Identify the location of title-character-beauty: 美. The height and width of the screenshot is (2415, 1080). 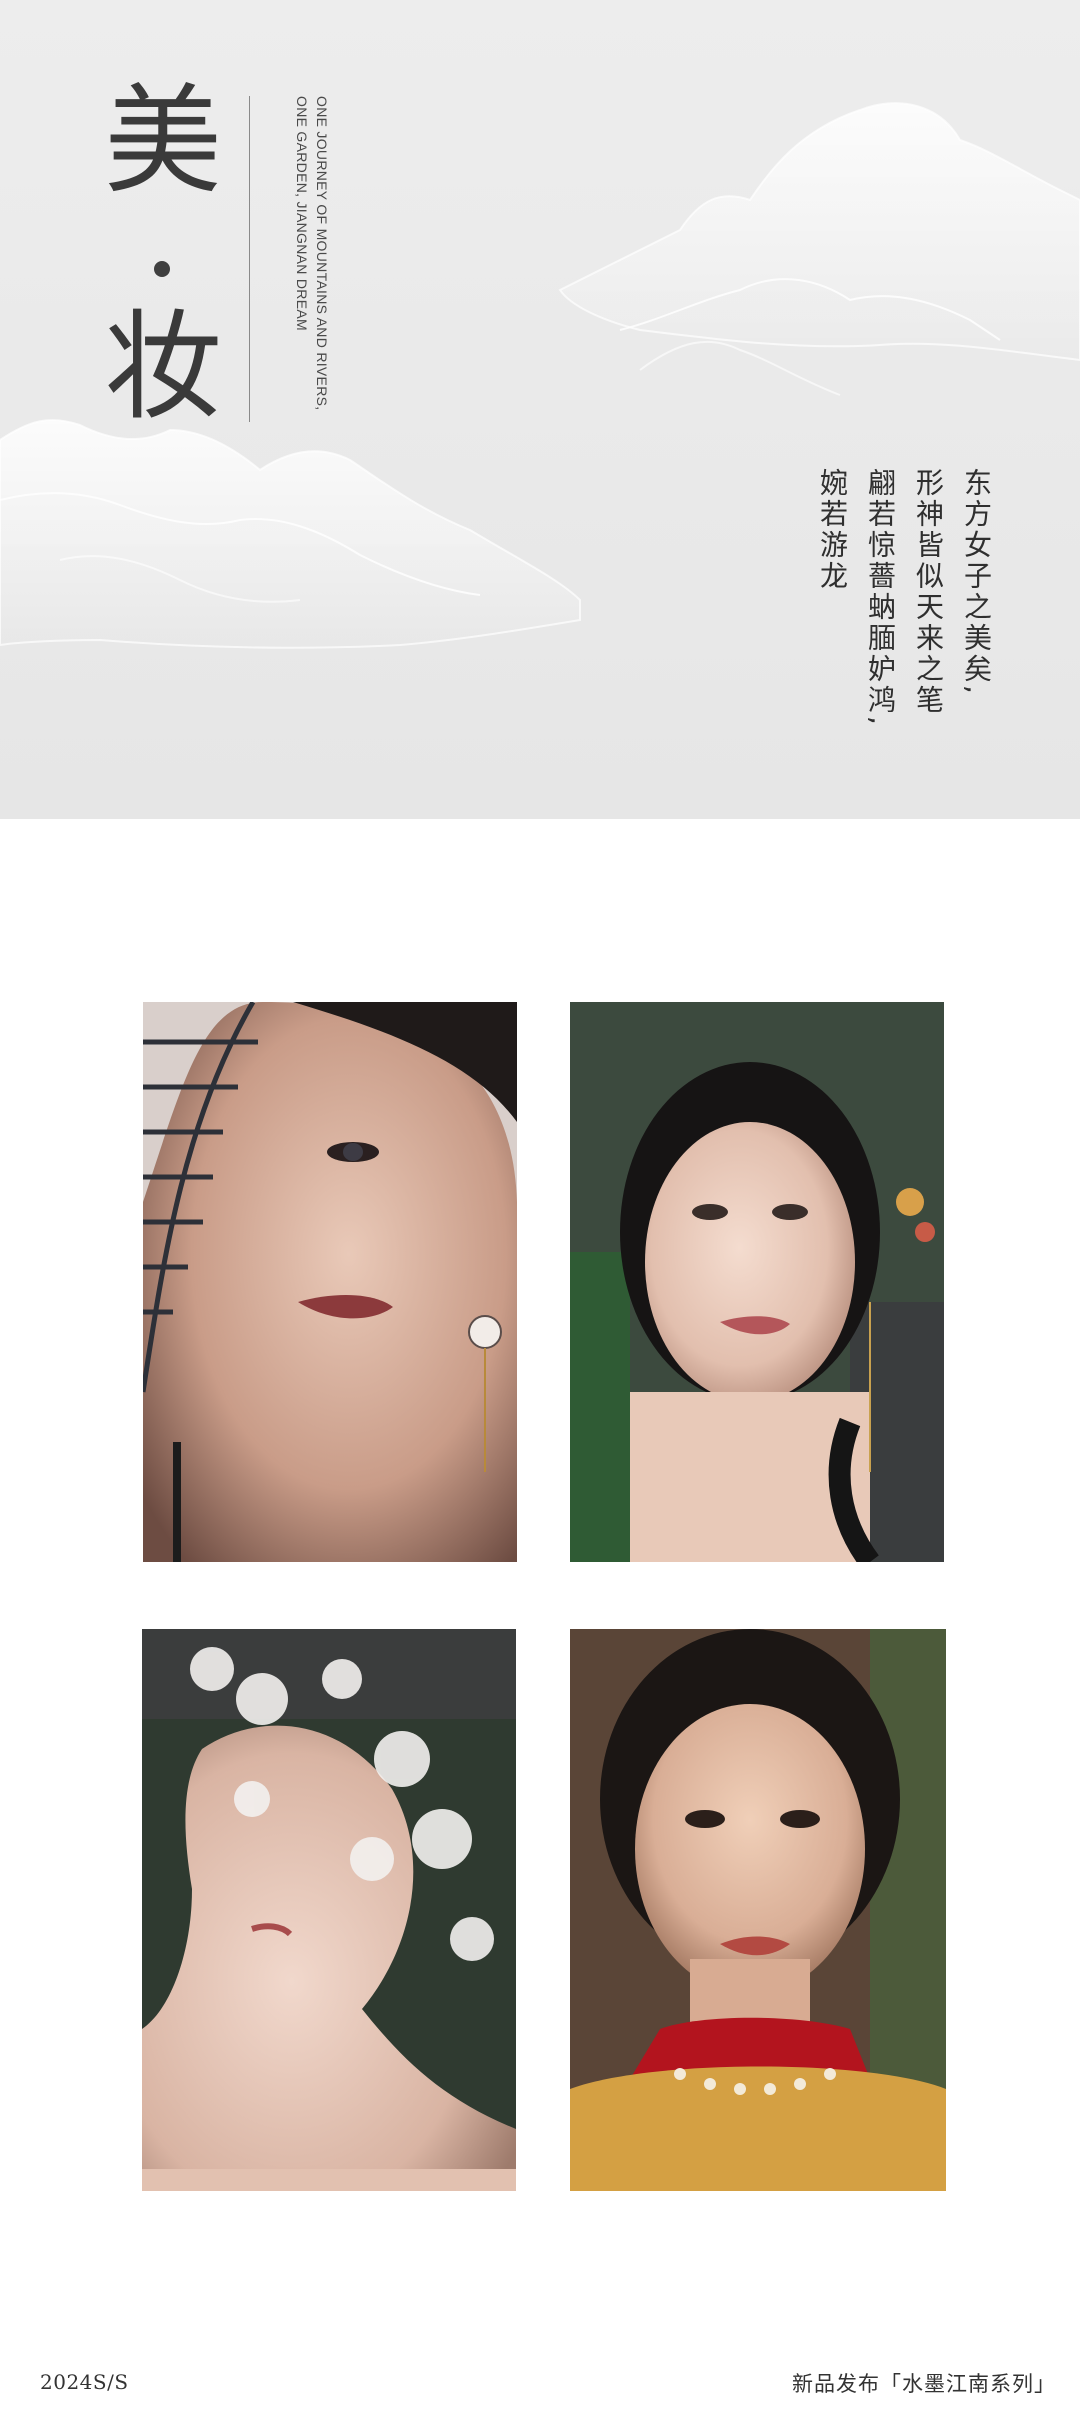
(162, 141).